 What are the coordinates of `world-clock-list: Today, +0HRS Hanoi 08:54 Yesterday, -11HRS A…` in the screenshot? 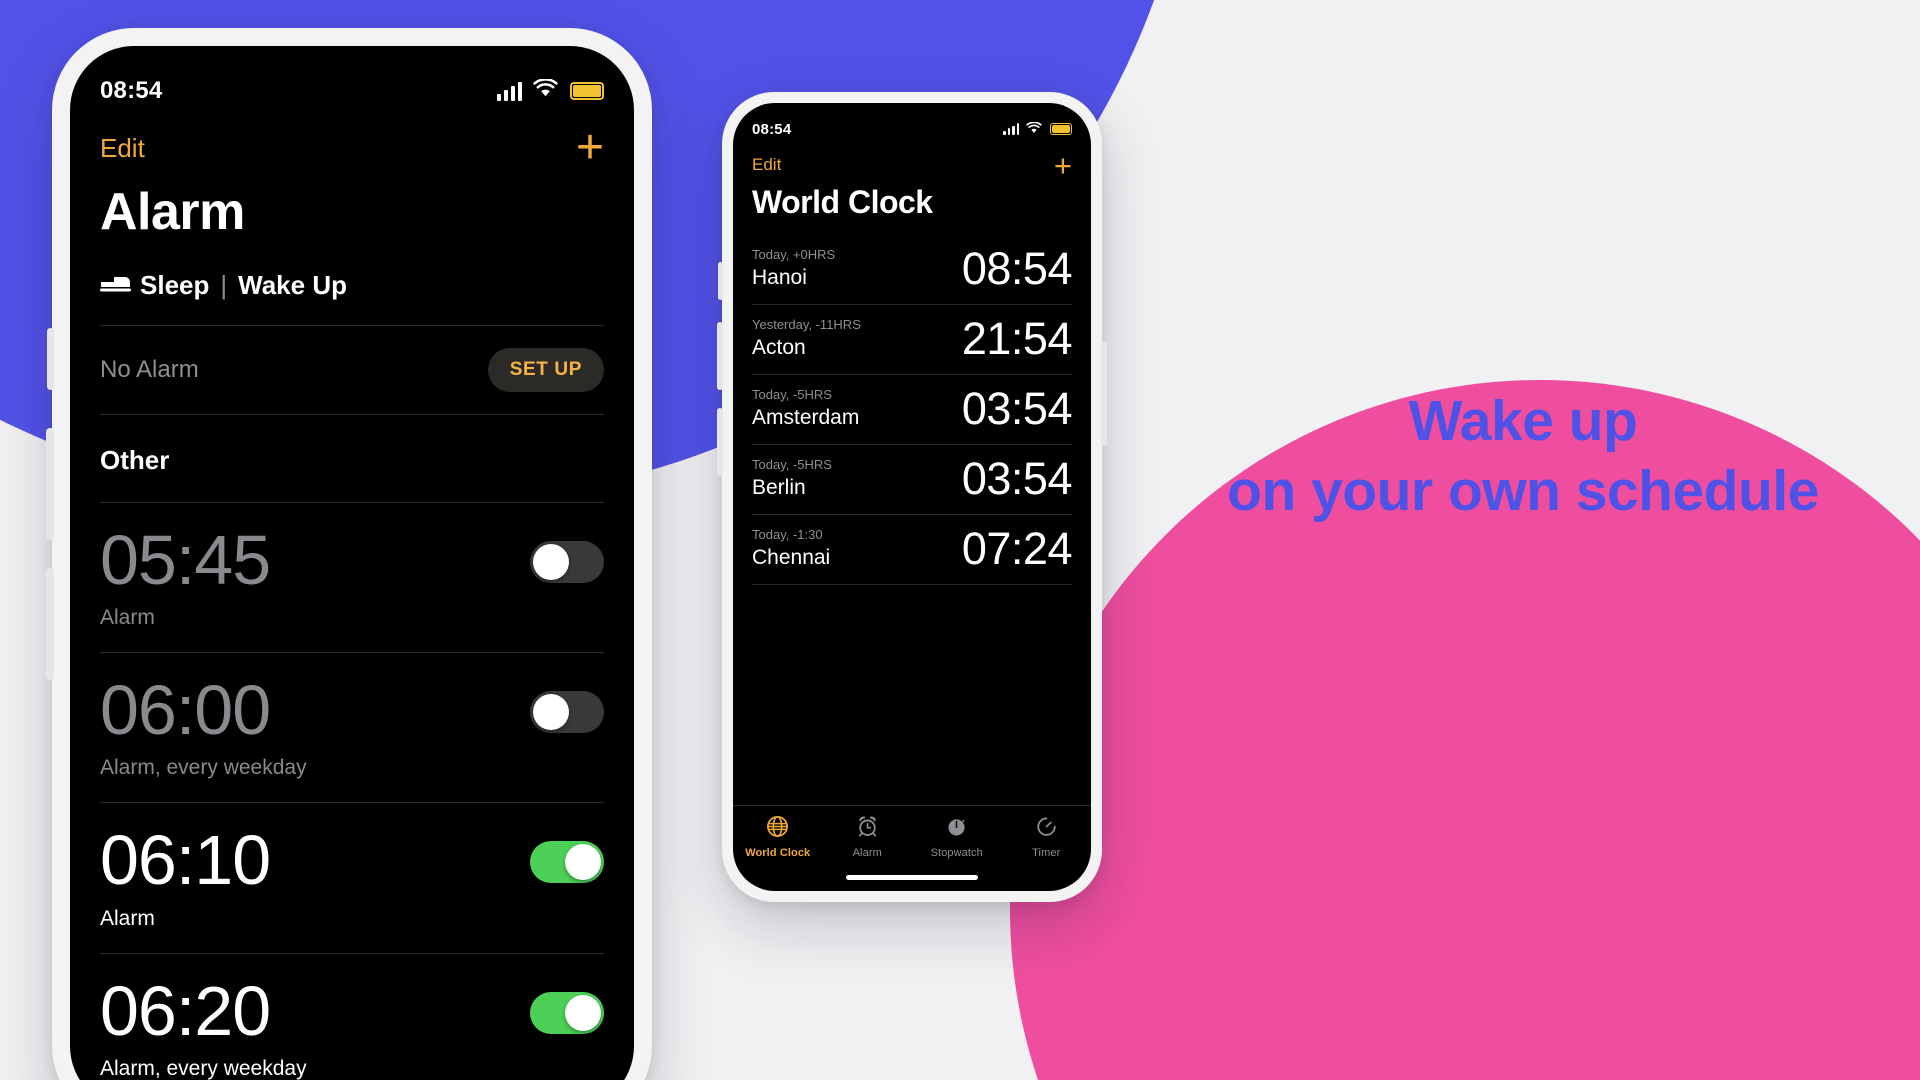 It's located at (912, 520).